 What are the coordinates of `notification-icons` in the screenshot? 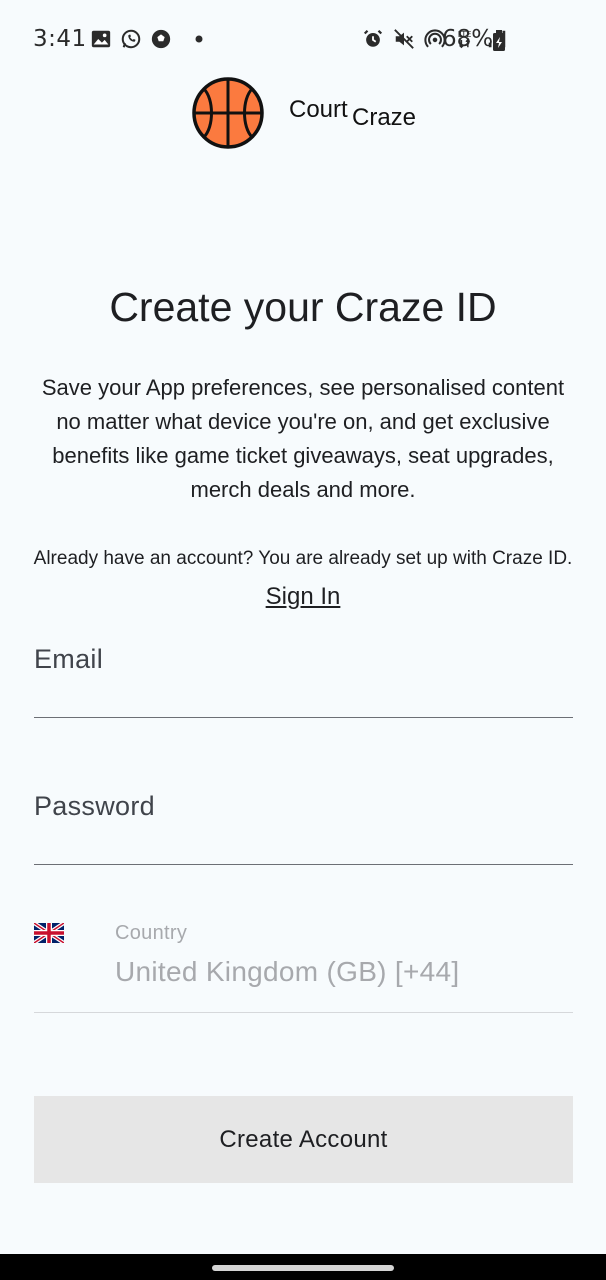 It's located at (147, 39).